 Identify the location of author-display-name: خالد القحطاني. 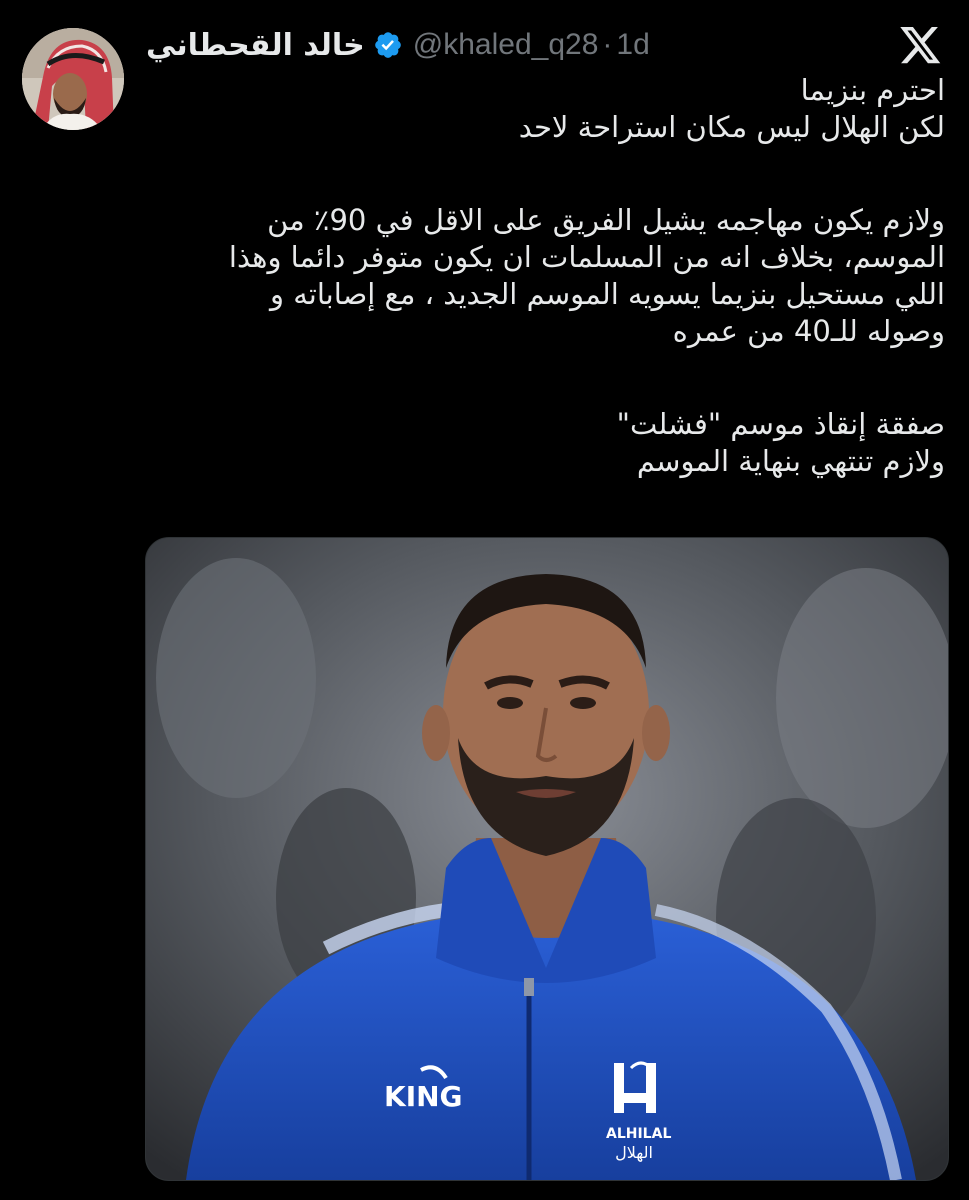
(255, 45).